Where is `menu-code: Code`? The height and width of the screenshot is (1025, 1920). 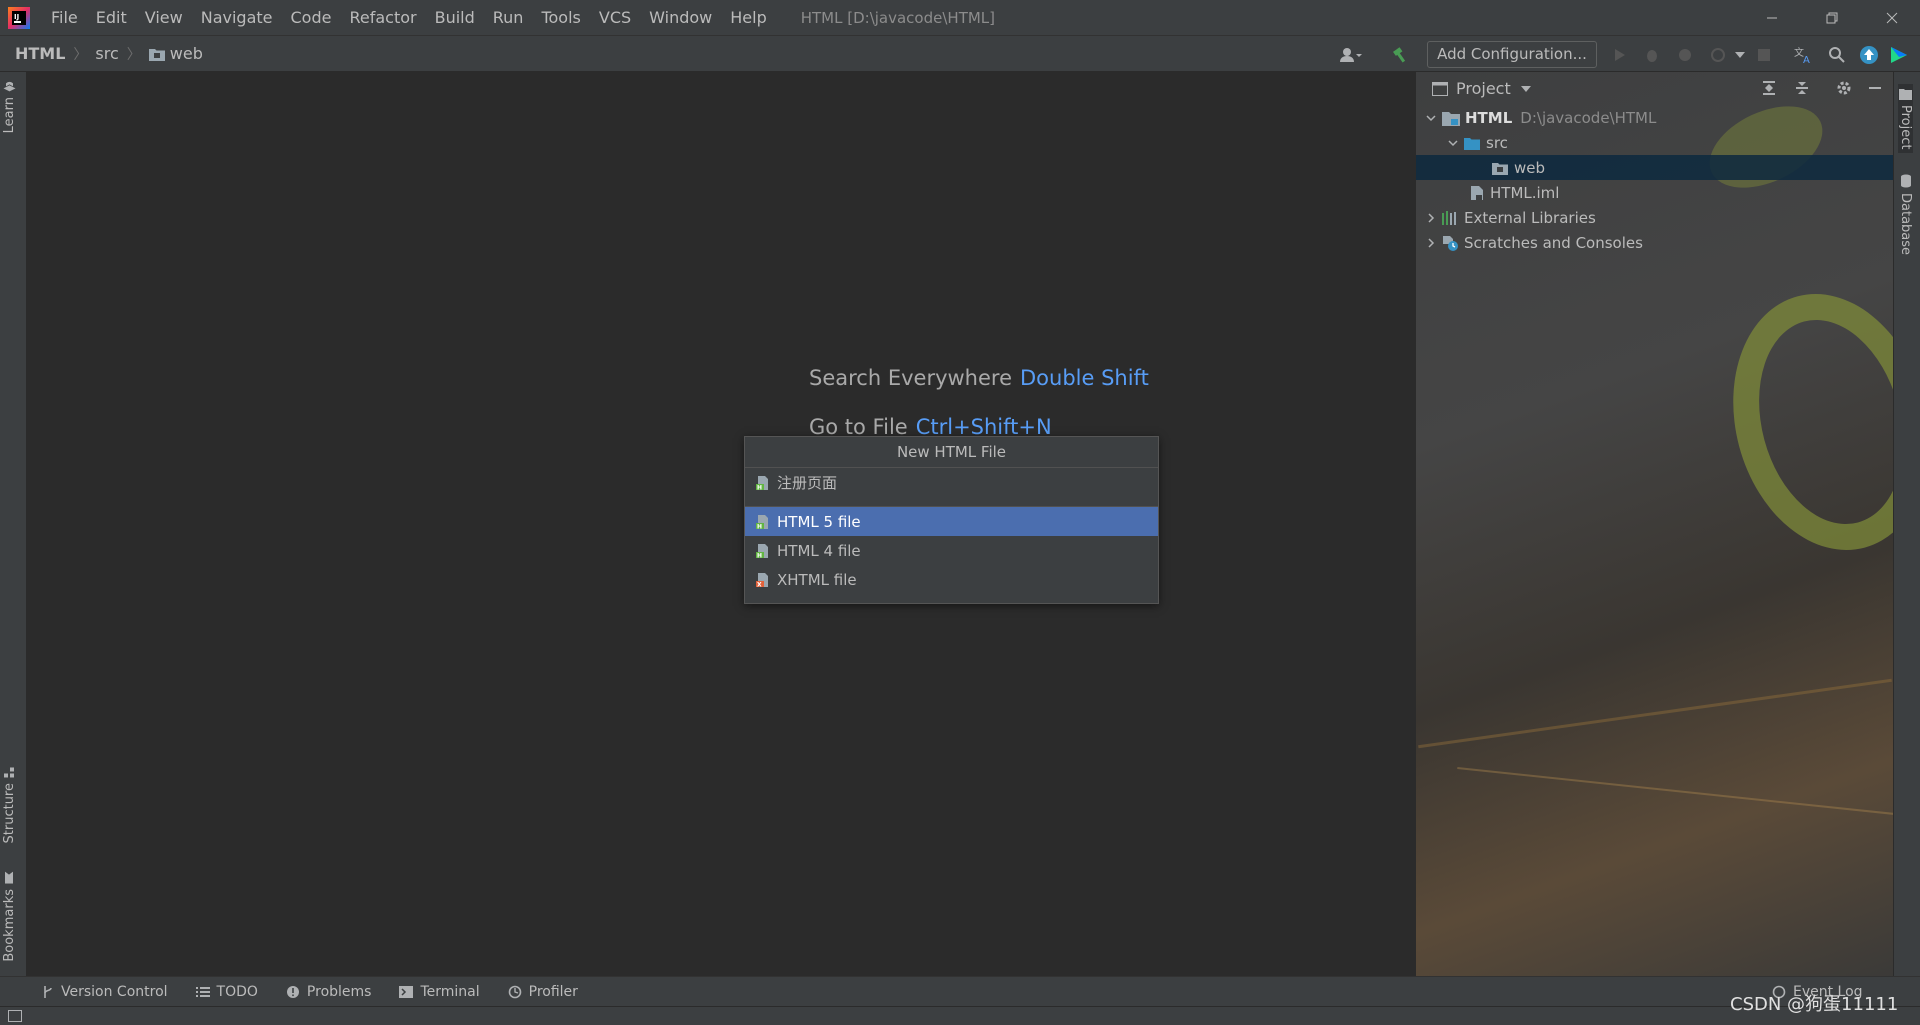
menu-code: Code is located at coordinates (311, 17).